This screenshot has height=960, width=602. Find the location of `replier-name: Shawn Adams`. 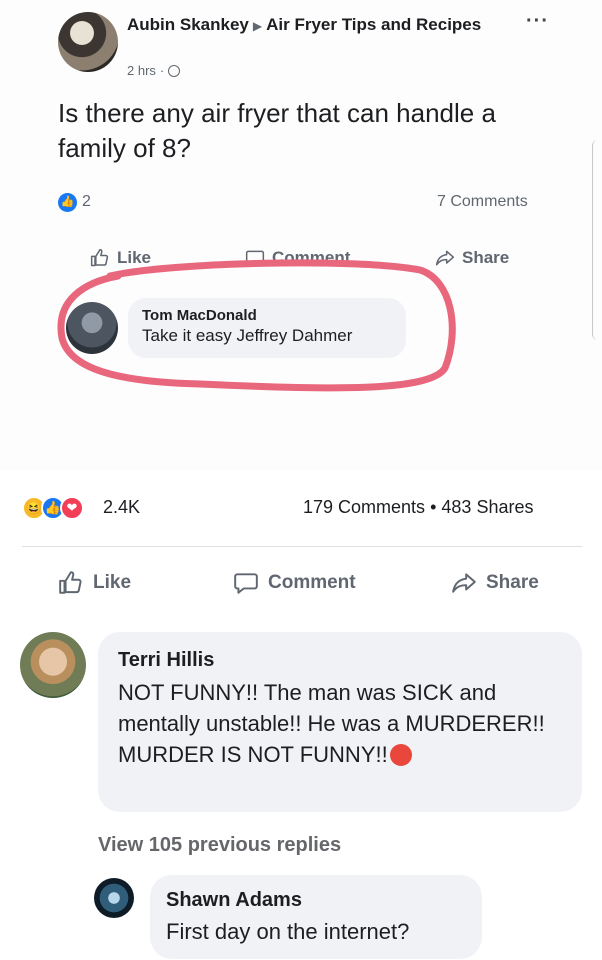

replier-name: Shawn Adams is located at coordinates (316, 900).